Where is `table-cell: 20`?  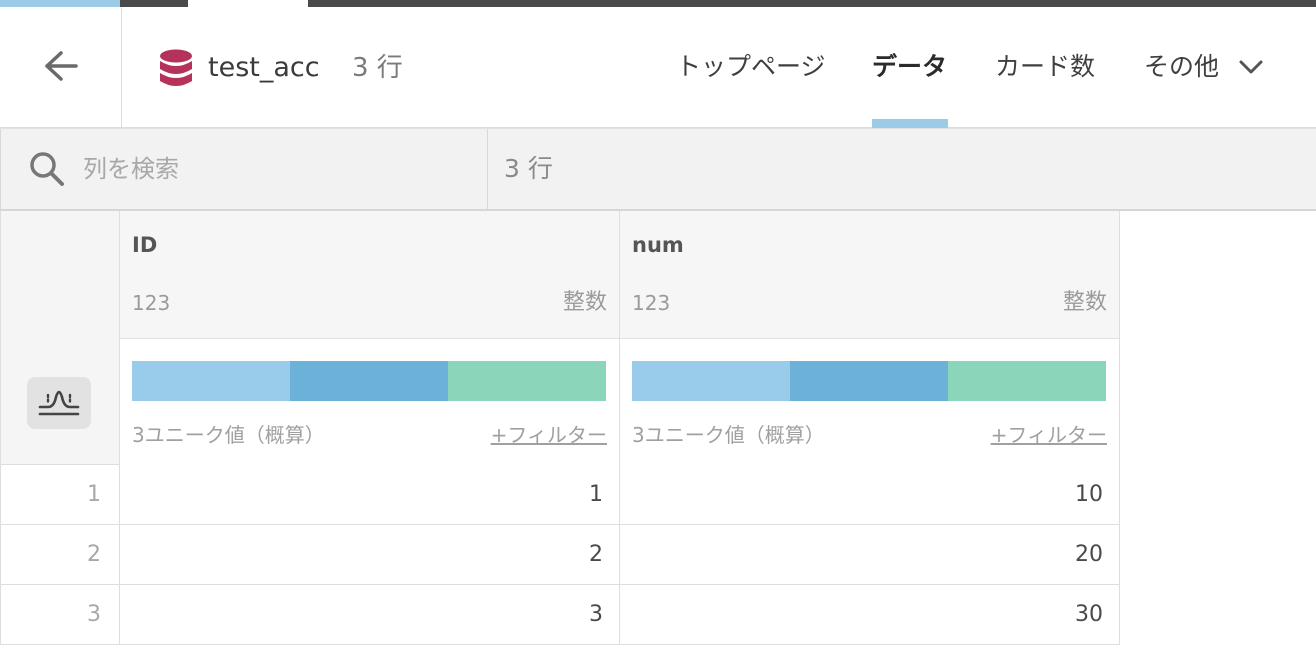 table-cell: 20 is located at coordinates (870, 555).